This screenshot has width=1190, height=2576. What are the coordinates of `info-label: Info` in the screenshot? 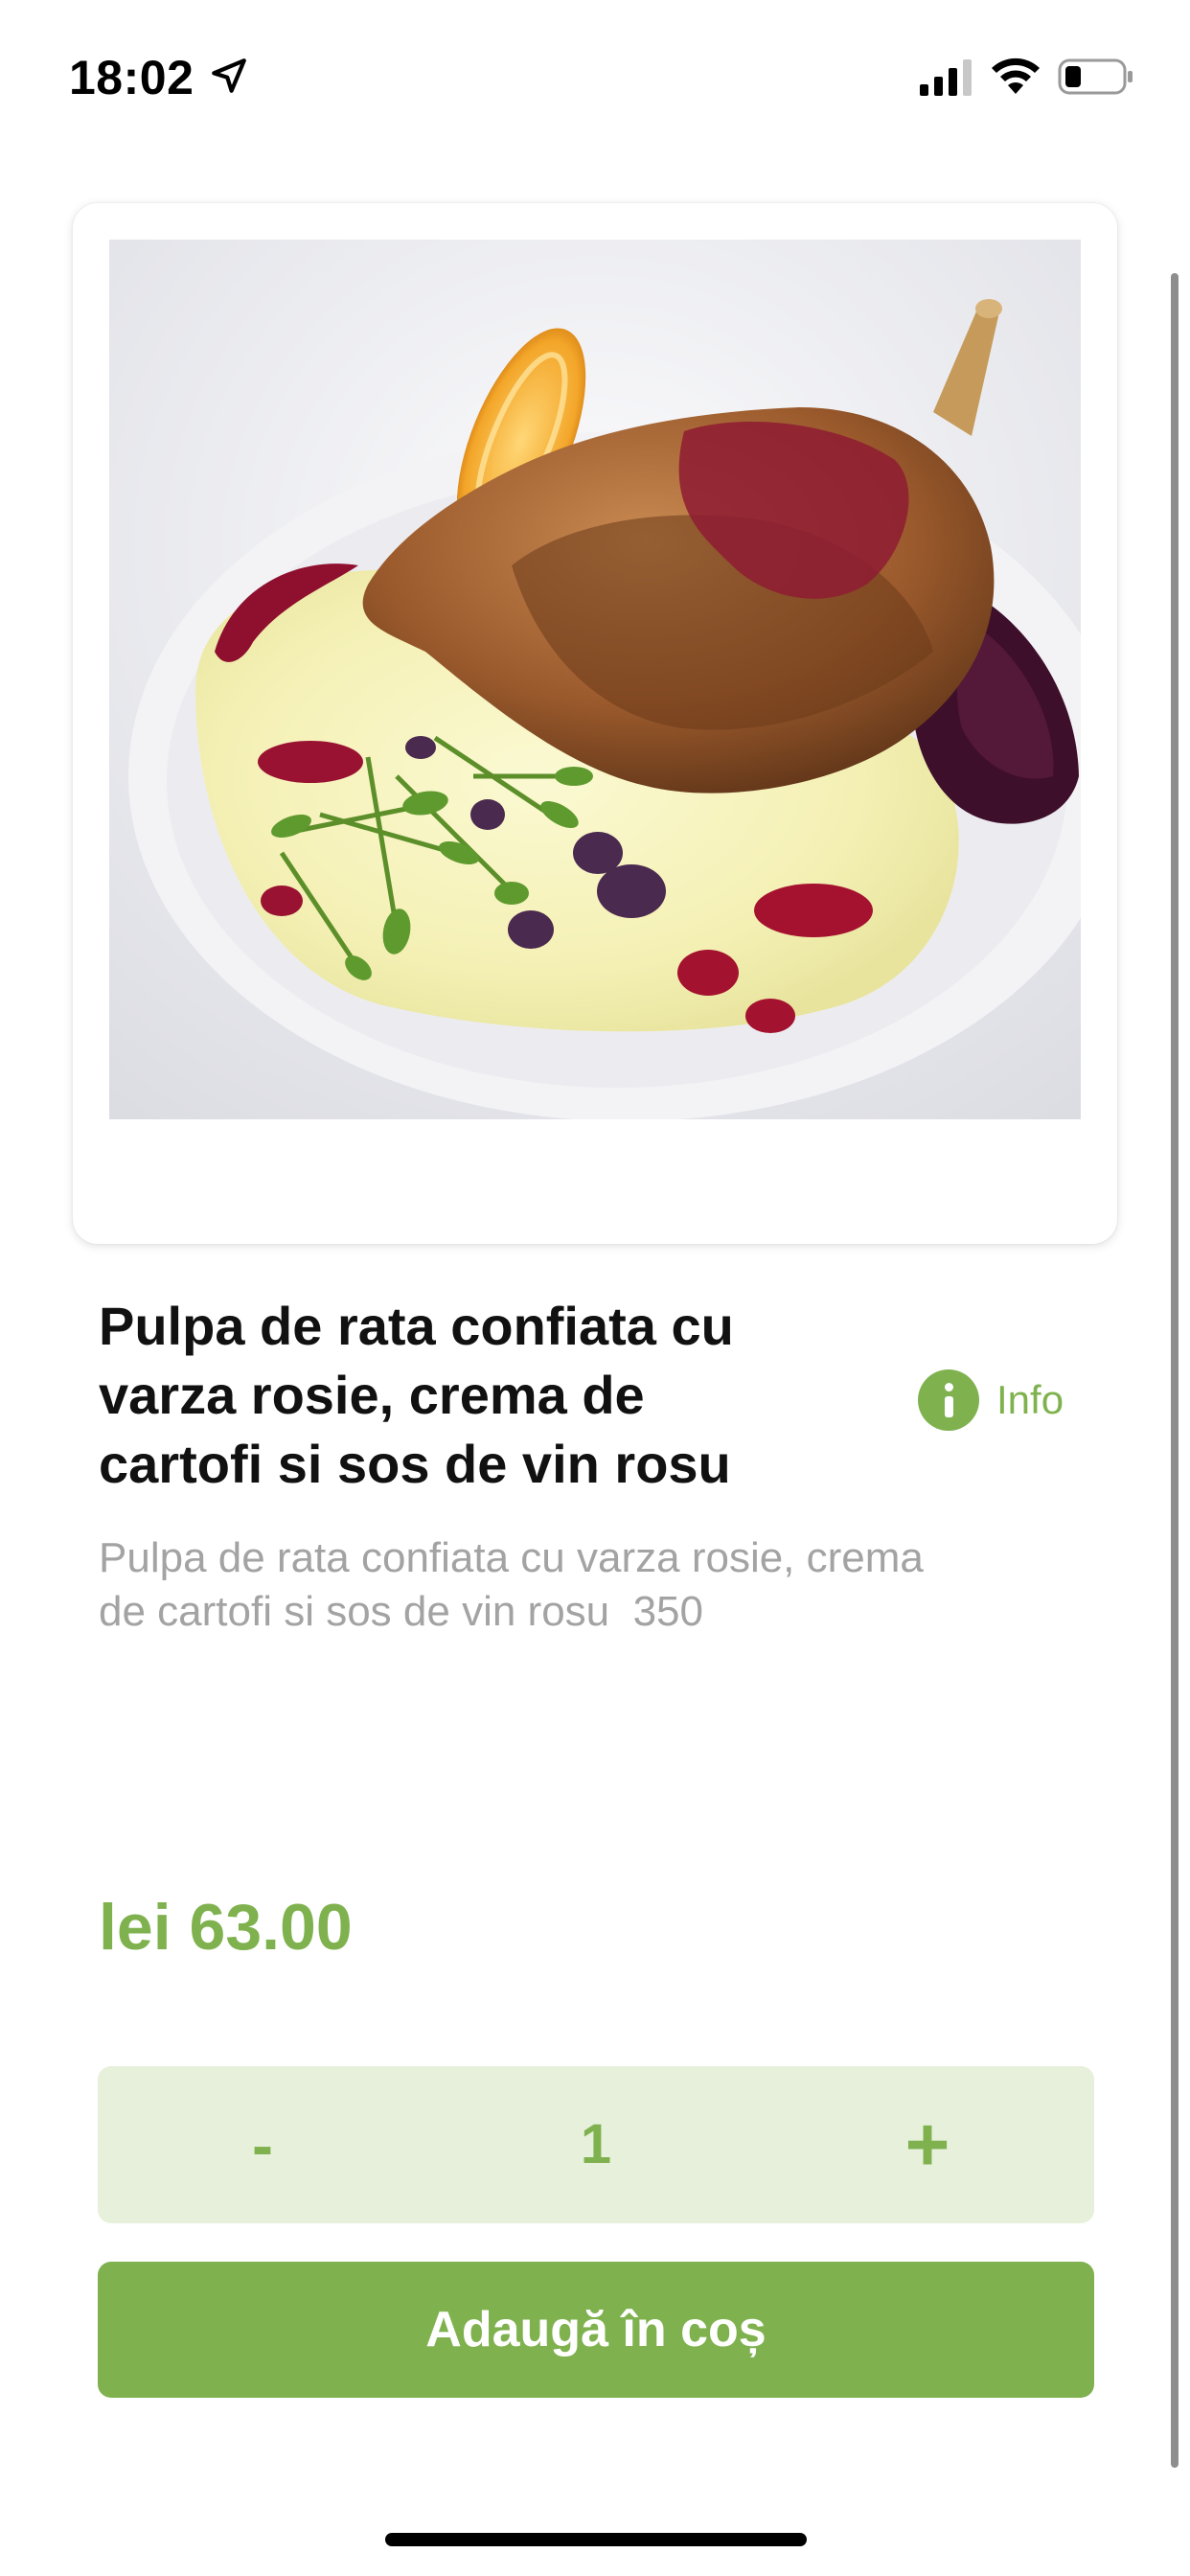 It's located at (1030, 1399).